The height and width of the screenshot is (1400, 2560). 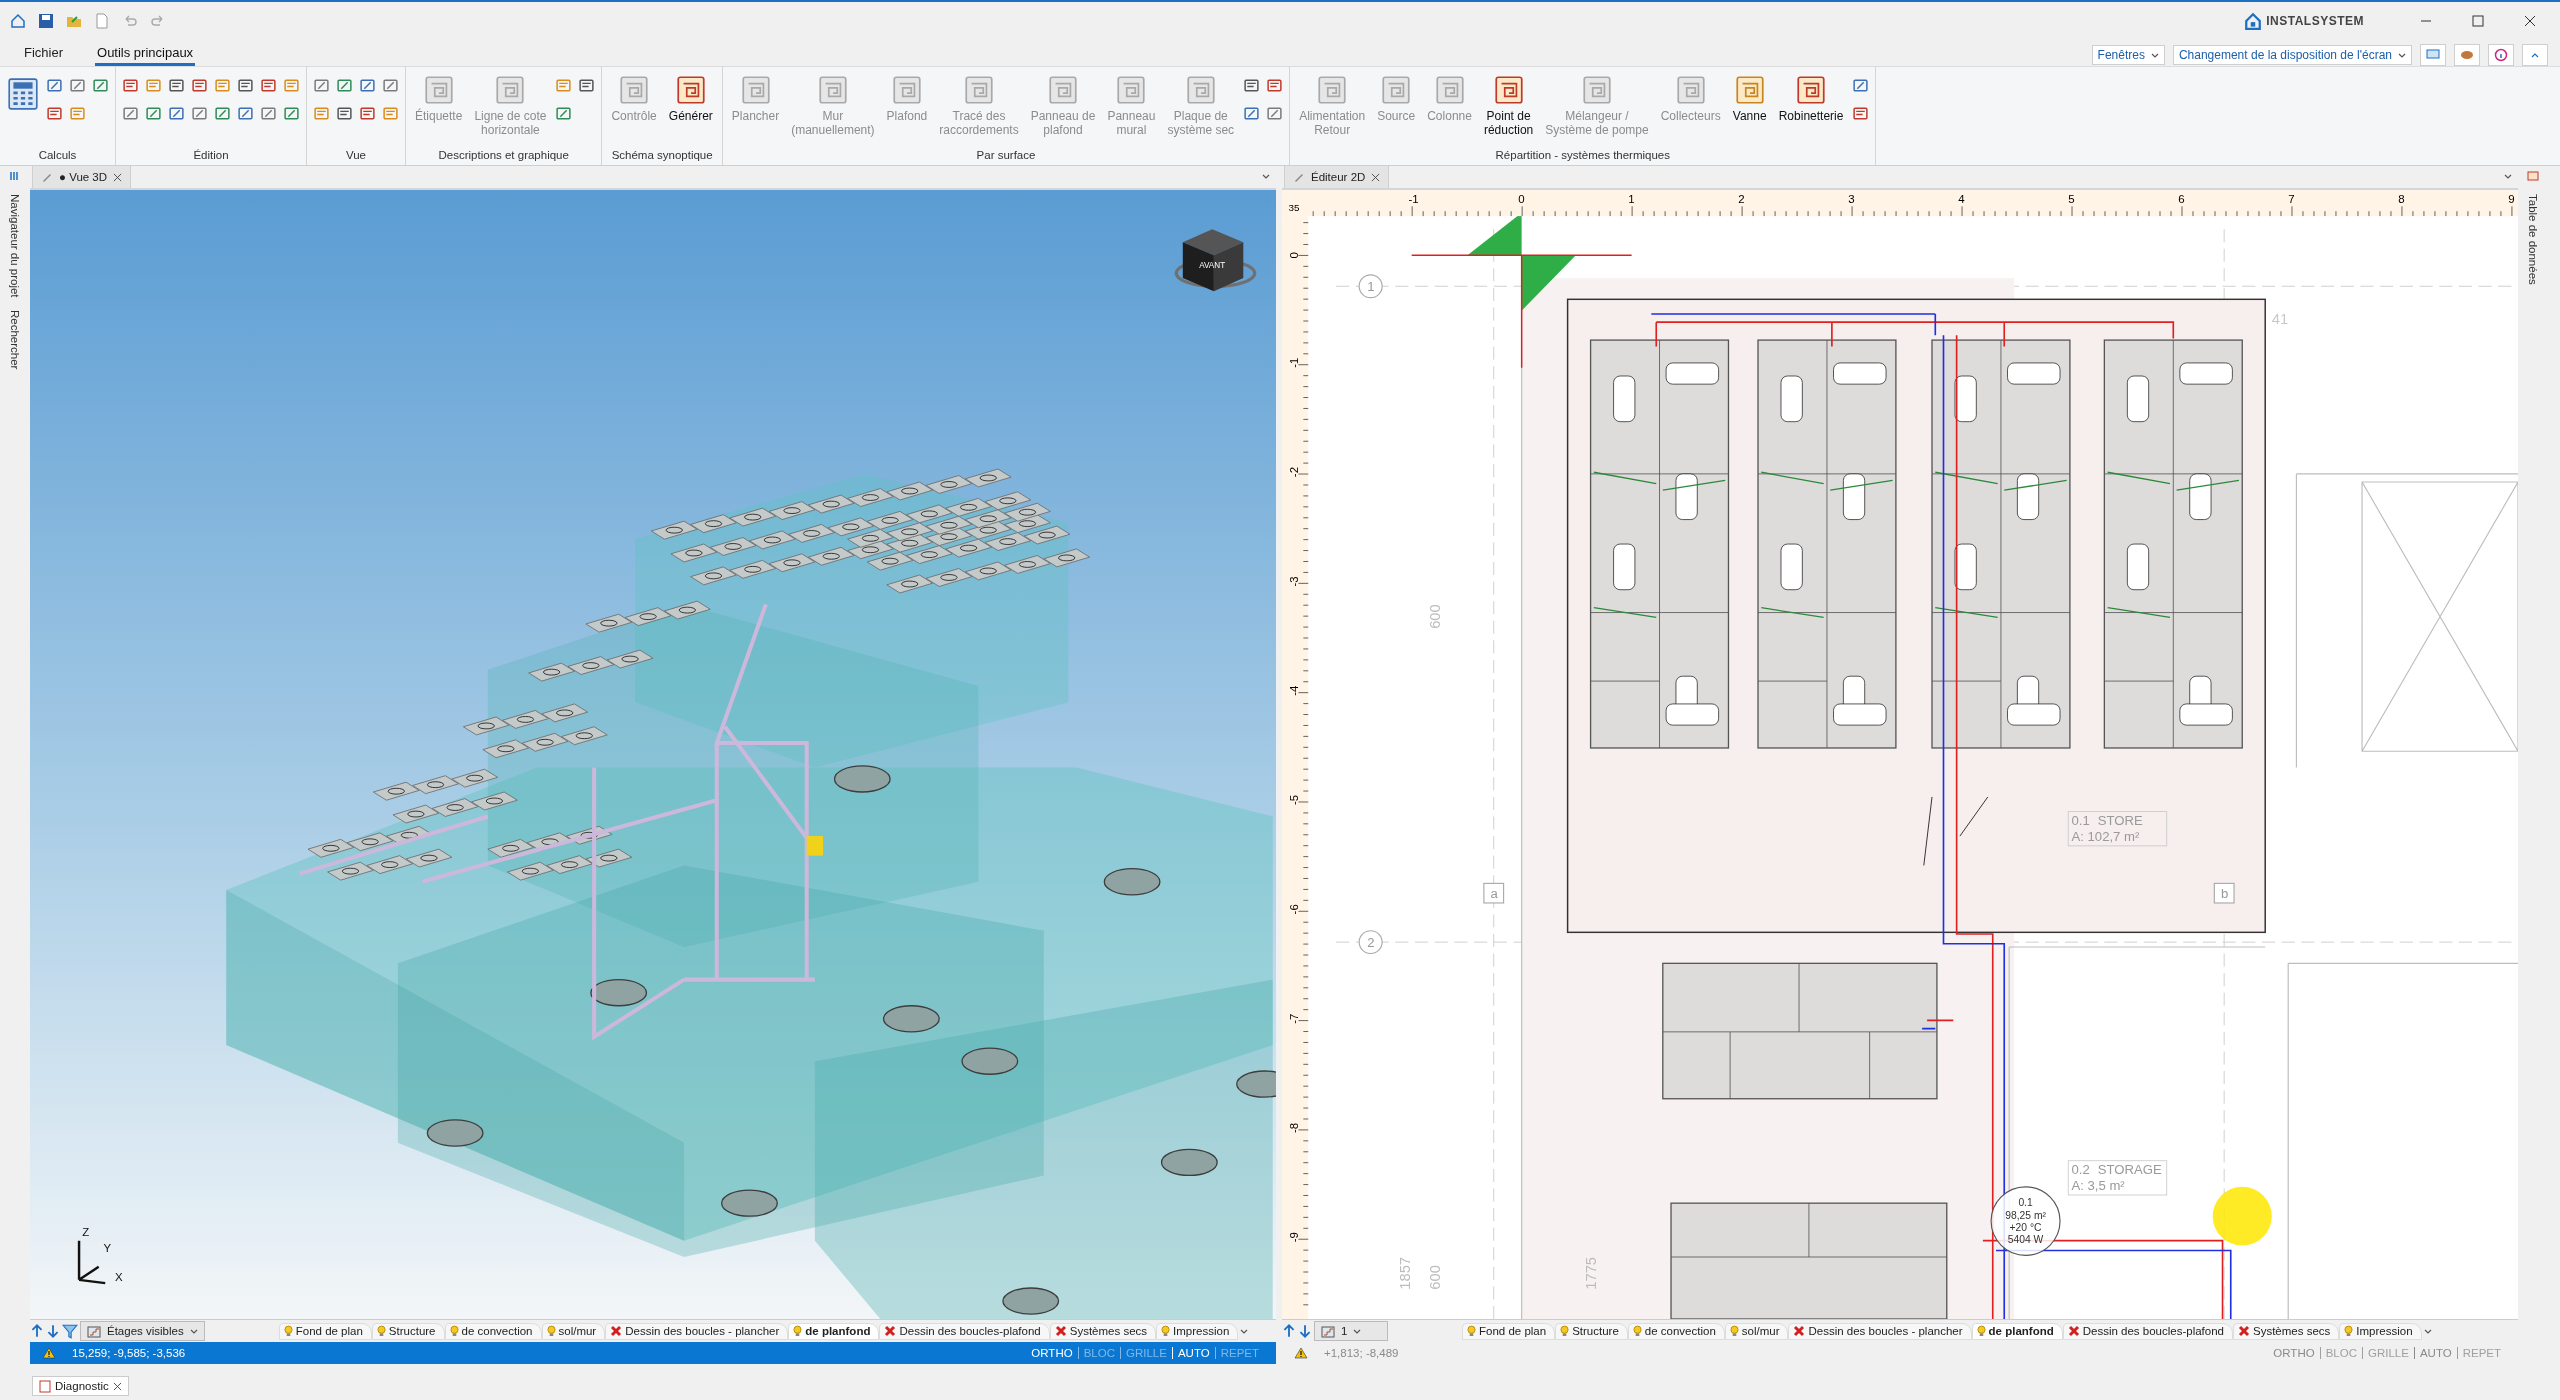 I want to click on maximize-icon, so click(x=2478, y=21).